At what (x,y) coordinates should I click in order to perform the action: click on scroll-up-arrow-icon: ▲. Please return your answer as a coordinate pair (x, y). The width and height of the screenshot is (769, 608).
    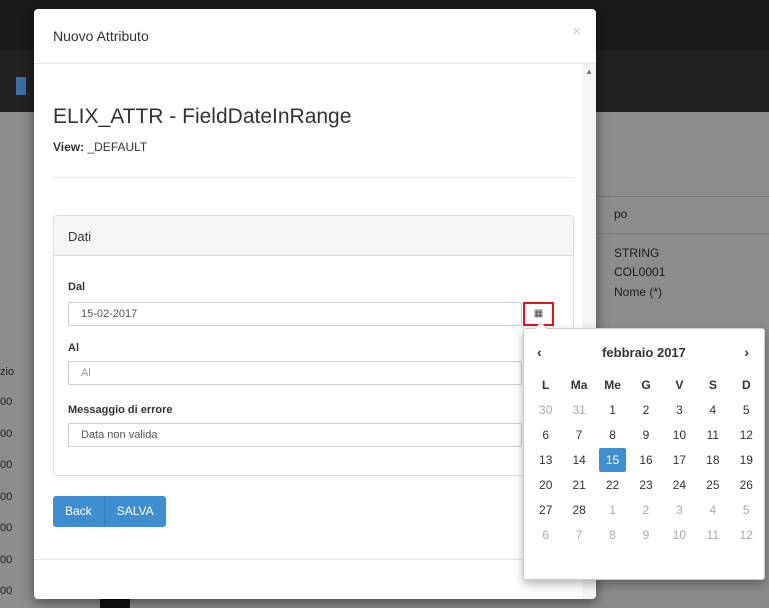
    Looking at the image, I should click on (589, 71).